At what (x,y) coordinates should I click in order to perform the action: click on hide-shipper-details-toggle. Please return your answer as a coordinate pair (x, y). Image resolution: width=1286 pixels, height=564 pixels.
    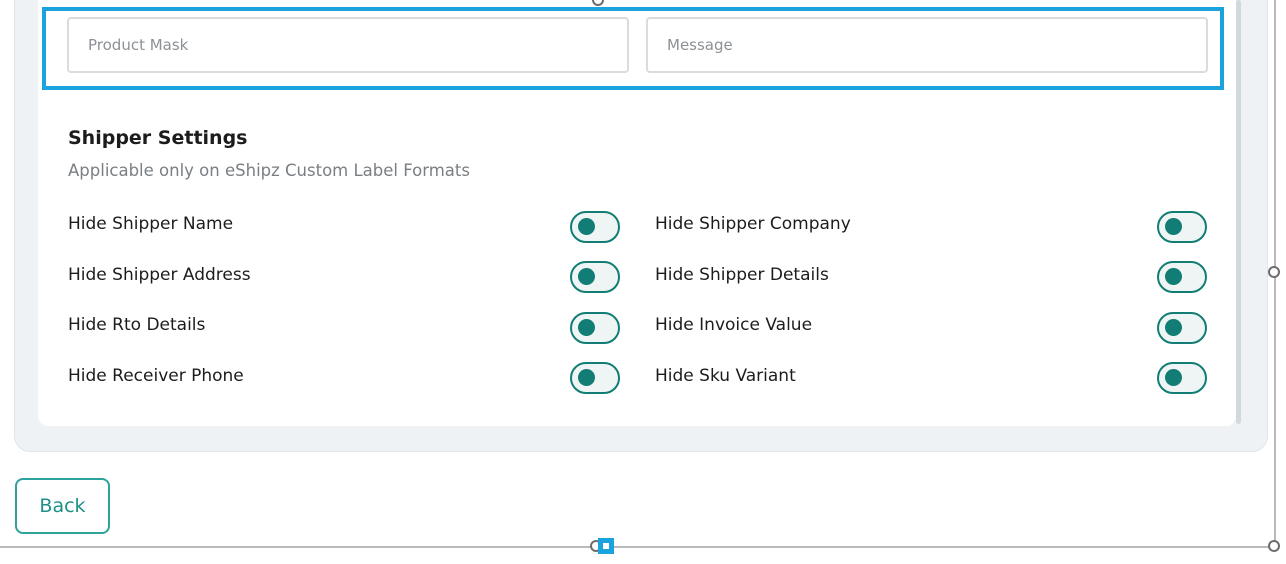
    Looking at the image, I should click on (1182, 277).